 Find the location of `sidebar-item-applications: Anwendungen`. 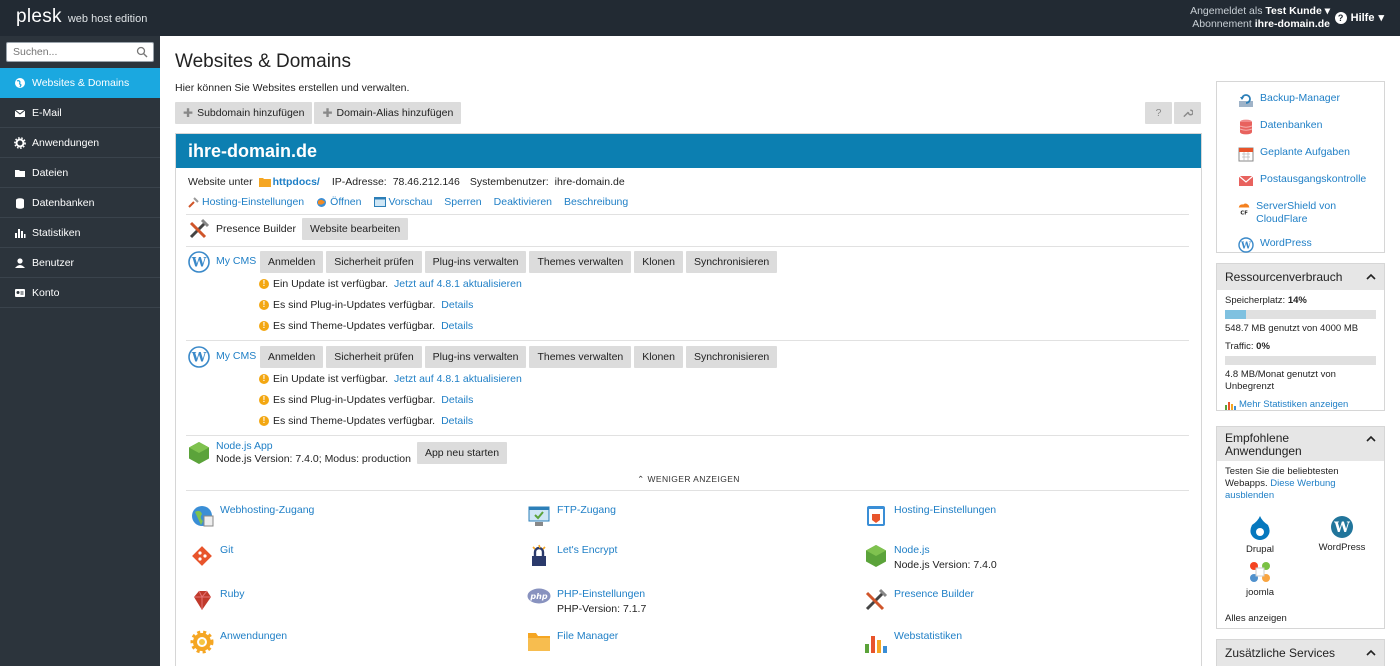

sidebar-item-applications: Anwendungen is located at coordinates (80, 143).